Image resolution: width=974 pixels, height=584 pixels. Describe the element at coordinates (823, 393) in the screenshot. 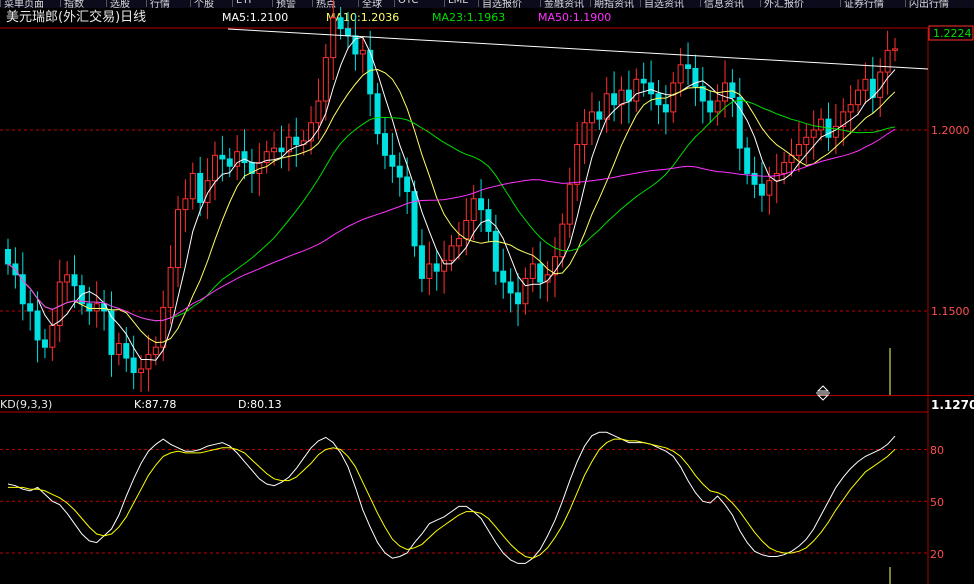

I see `crosshair-cursor-icon` at that location.